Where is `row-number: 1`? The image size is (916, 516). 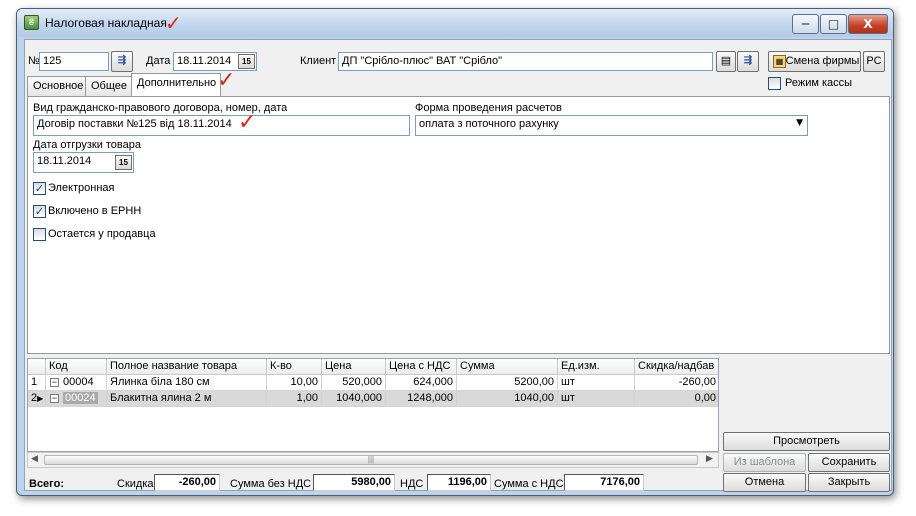
row-number: 1 is located at coordinates (37, 383).